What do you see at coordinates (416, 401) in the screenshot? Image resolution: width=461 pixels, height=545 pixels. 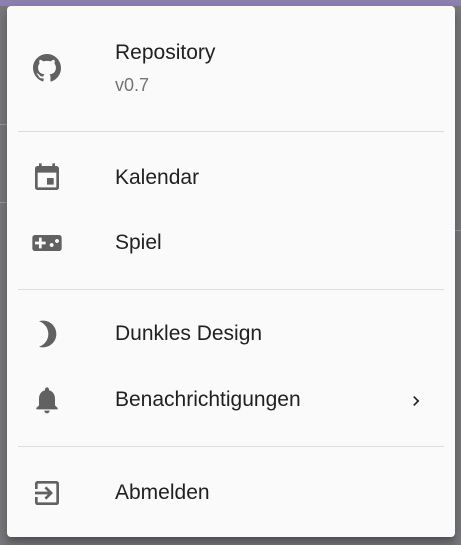 I see `chevron-right-icon` at bounding box center [416, 401].